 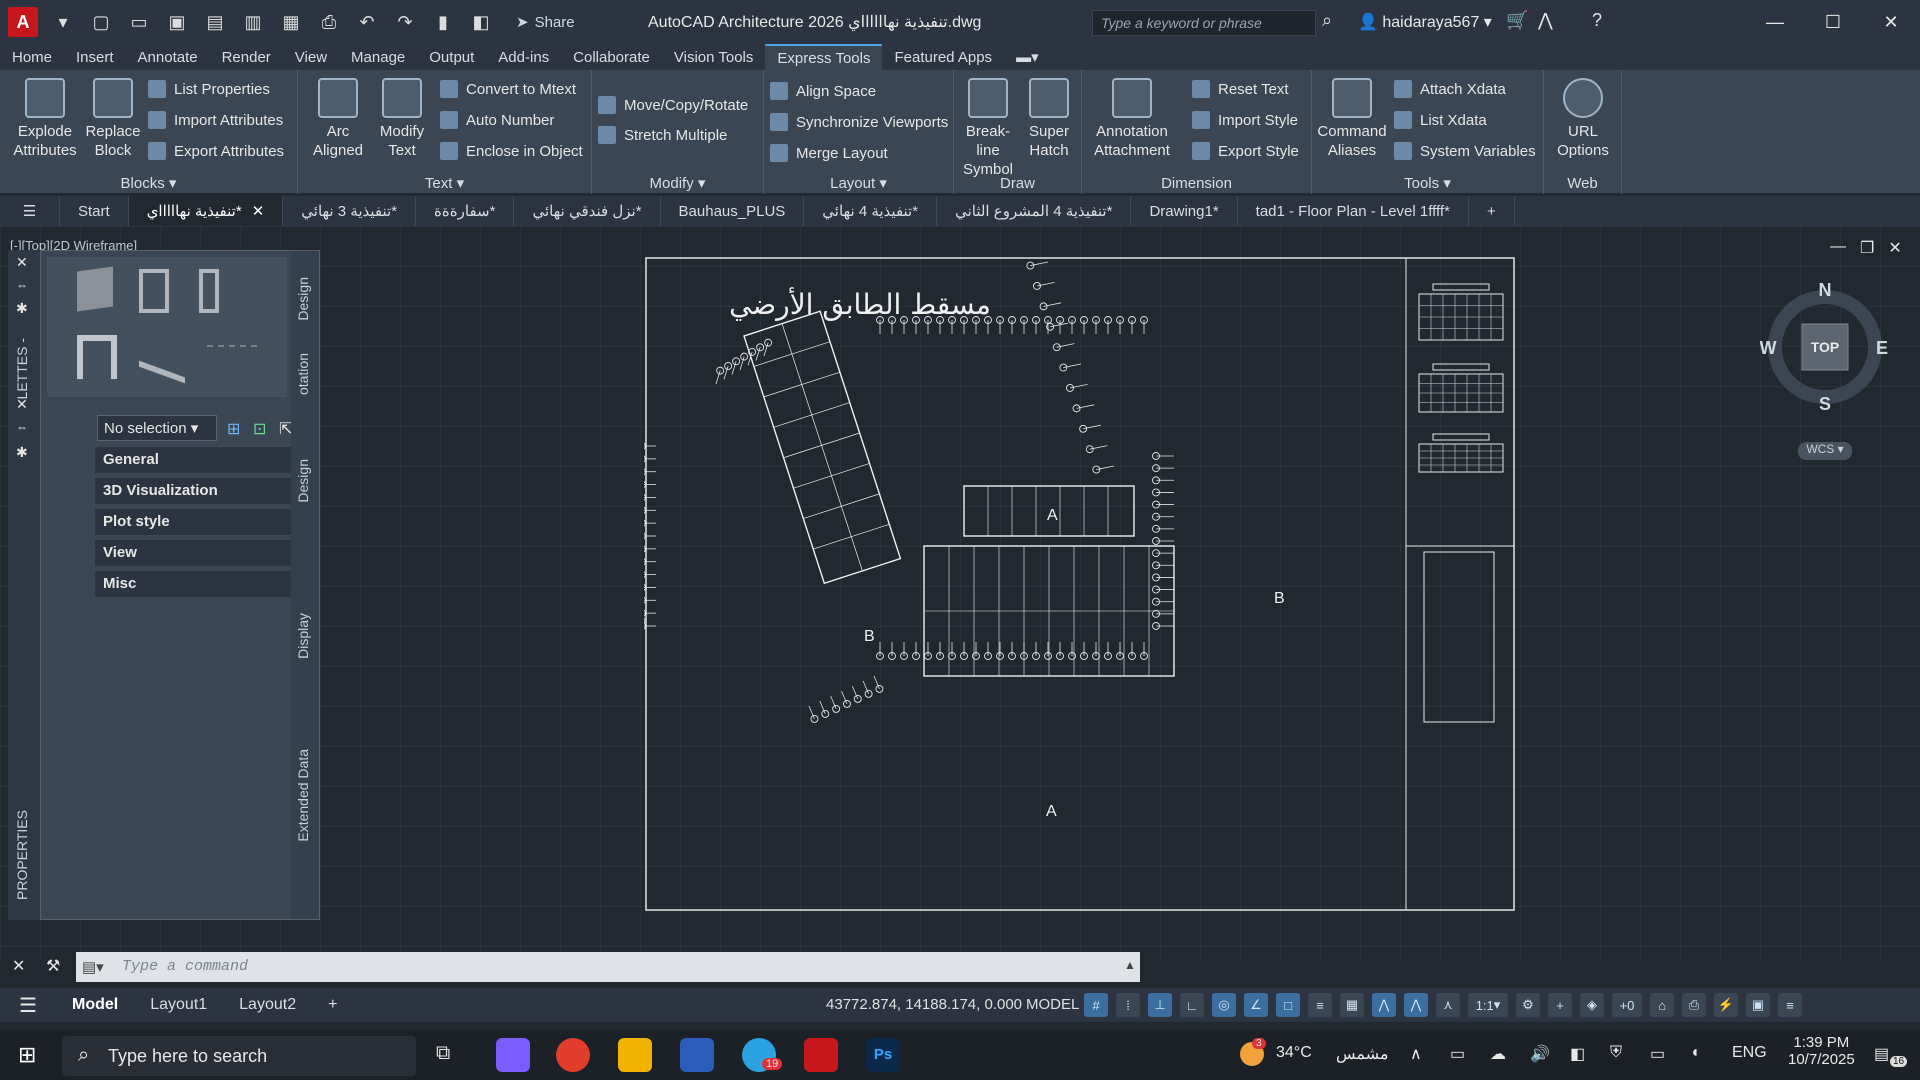 I want to click on wall-tool-icon, so click(x=95, y=289).